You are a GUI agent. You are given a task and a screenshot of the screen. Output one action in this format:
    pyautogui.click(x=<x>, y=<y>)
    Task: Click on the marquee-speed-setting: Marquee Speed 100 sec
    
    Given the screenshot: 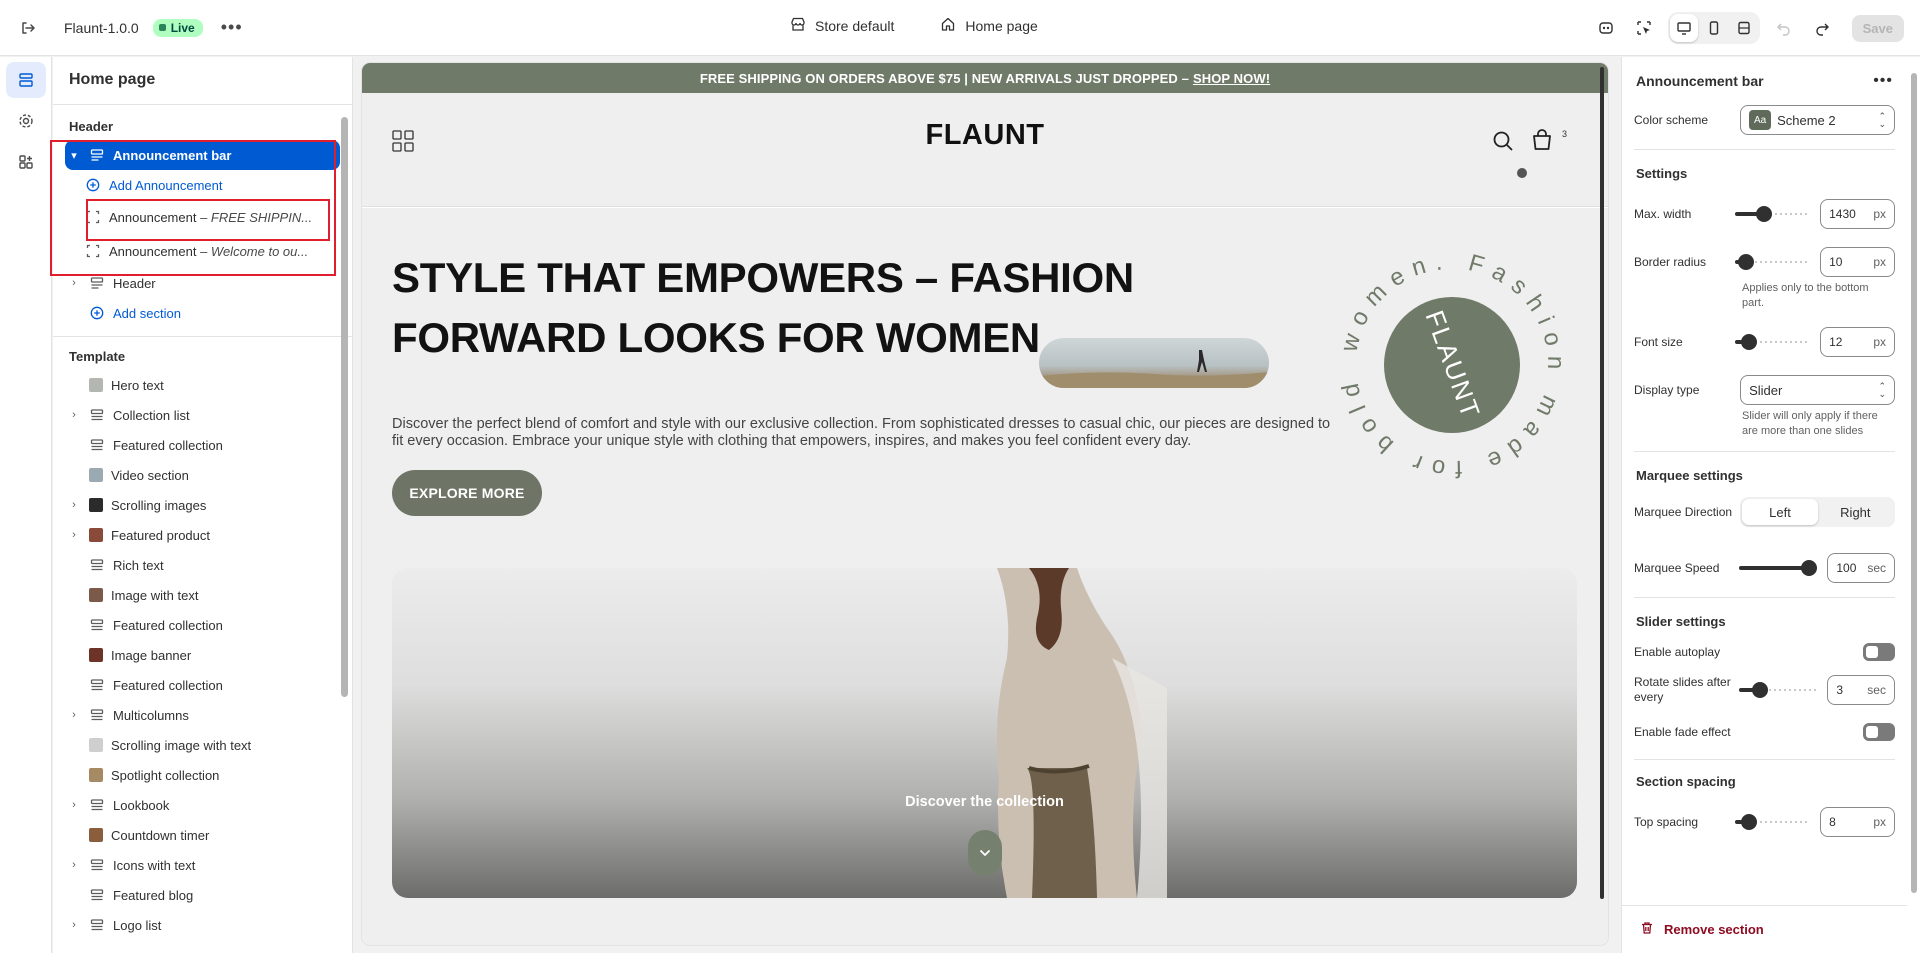 What is the action you would take?
    pyautogui.click(x=1764, y=568)
    